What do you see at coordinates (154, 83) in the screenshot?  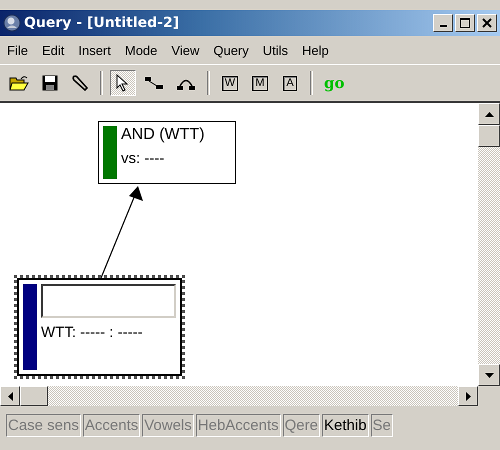 I see `connector-icon` at bounding box center [154, 83].